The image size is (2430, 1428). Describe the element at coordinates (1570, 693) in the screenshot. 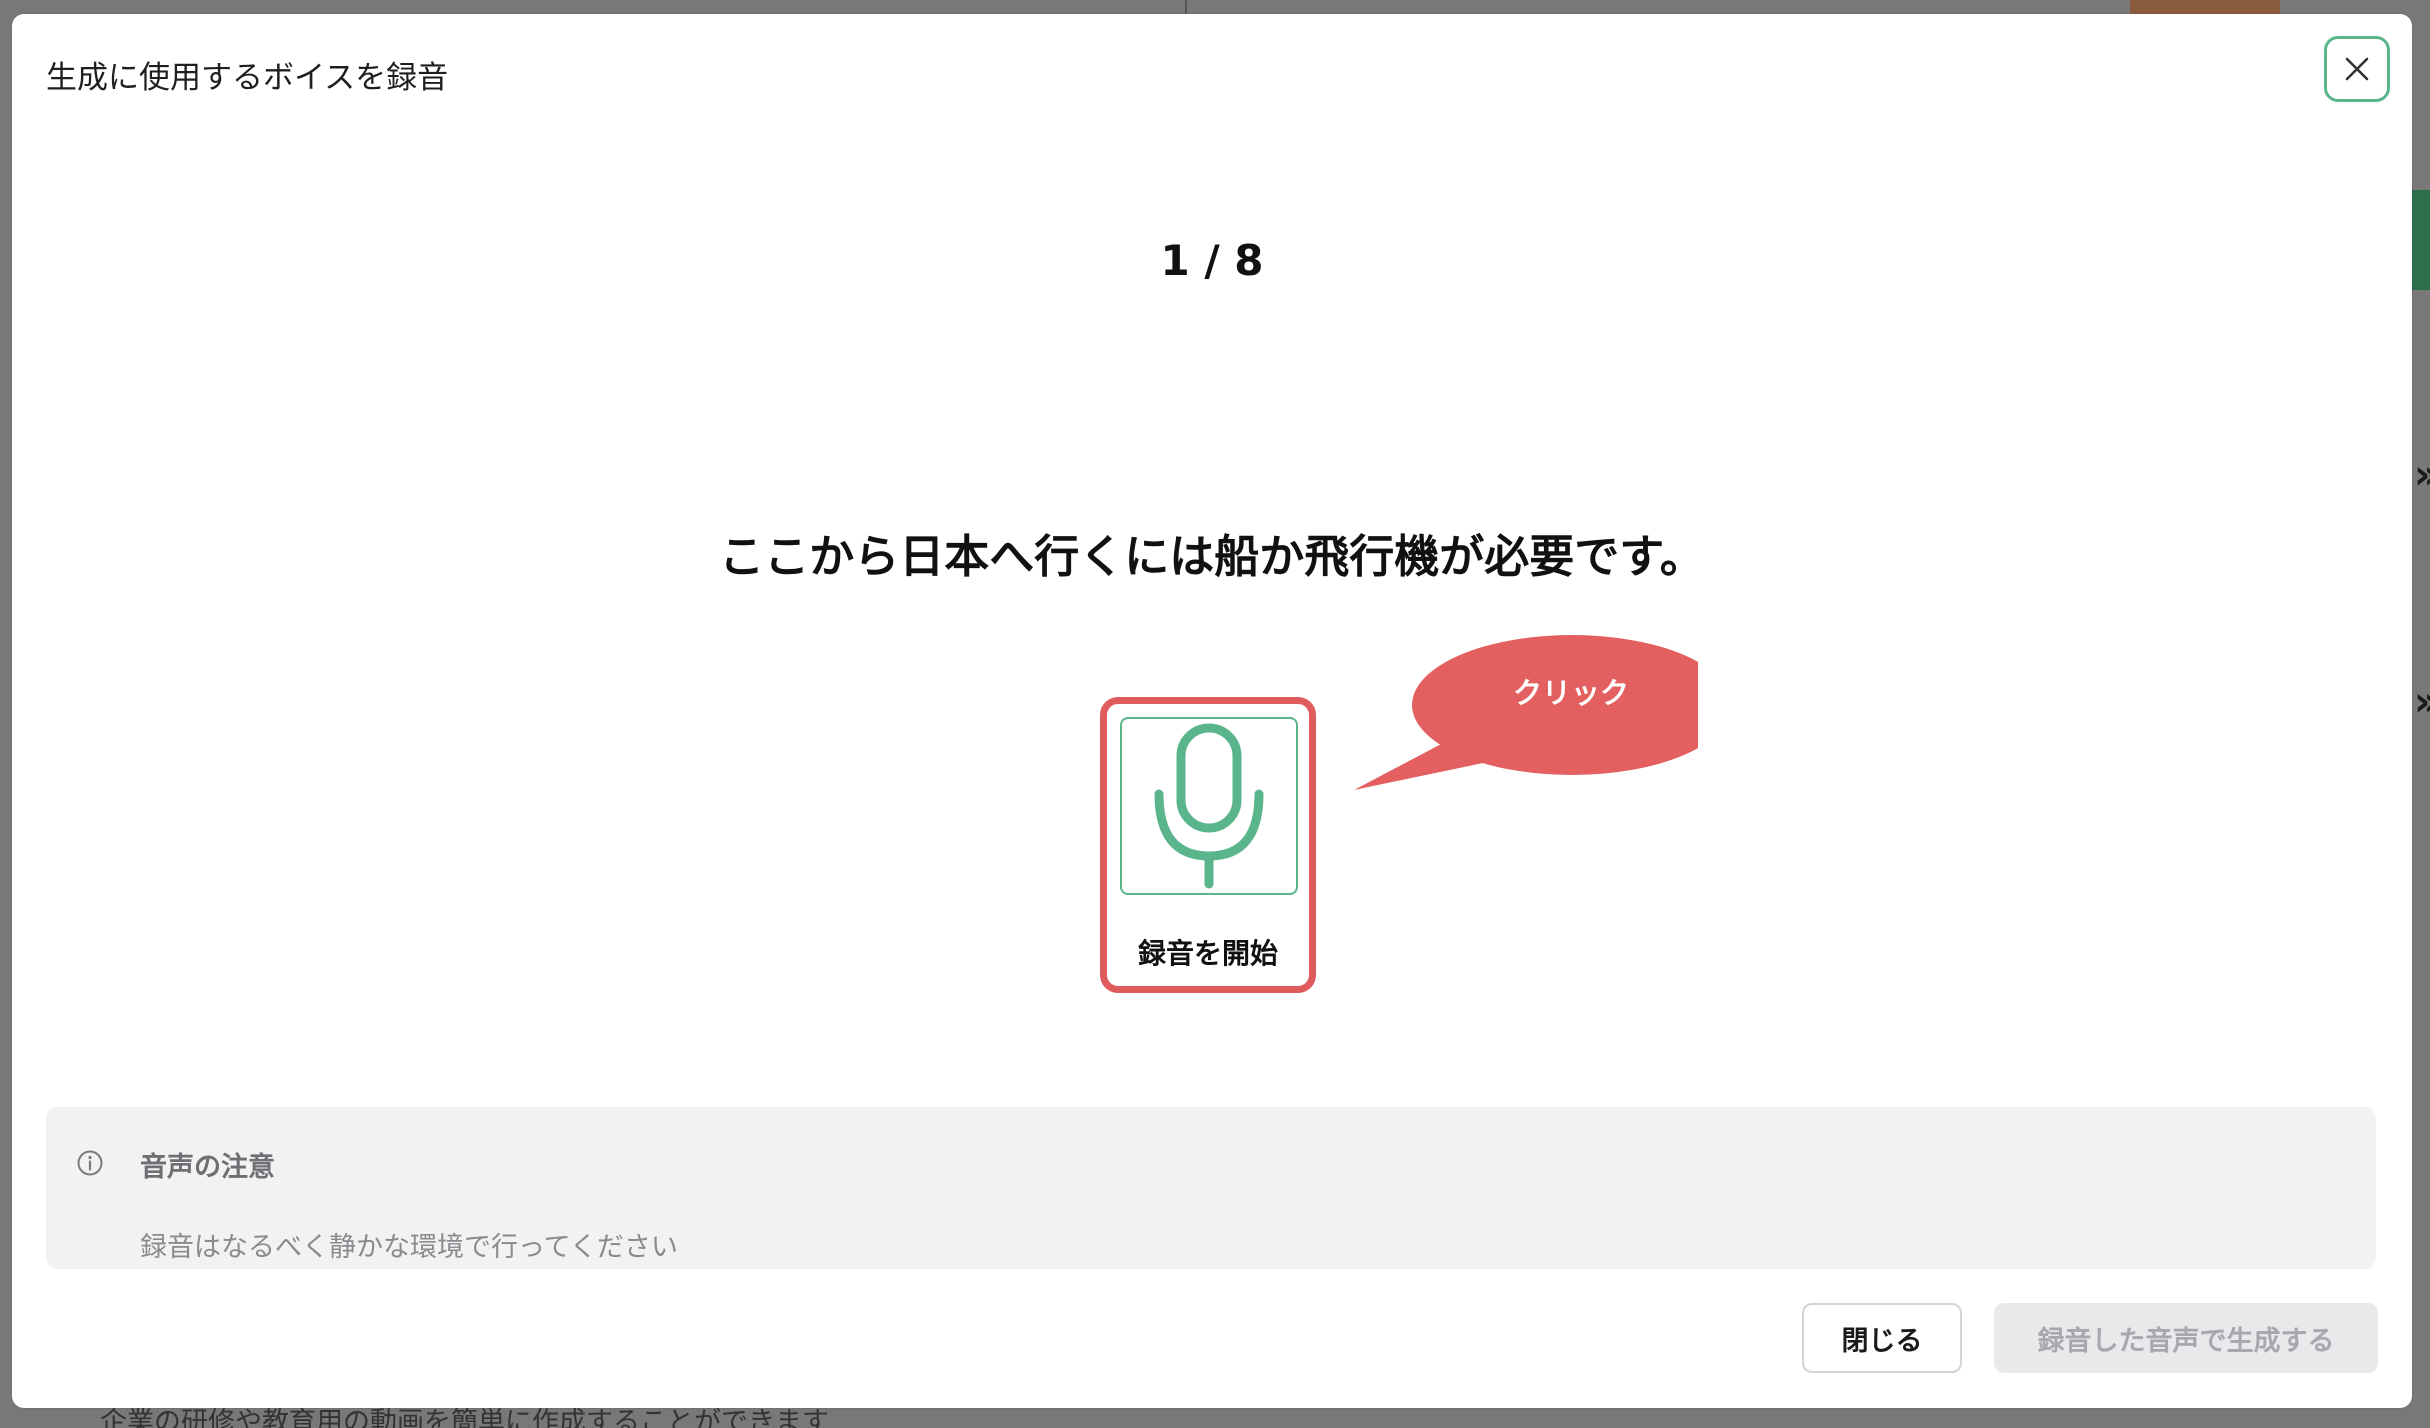

I see `callout-text: クリック` at that location.